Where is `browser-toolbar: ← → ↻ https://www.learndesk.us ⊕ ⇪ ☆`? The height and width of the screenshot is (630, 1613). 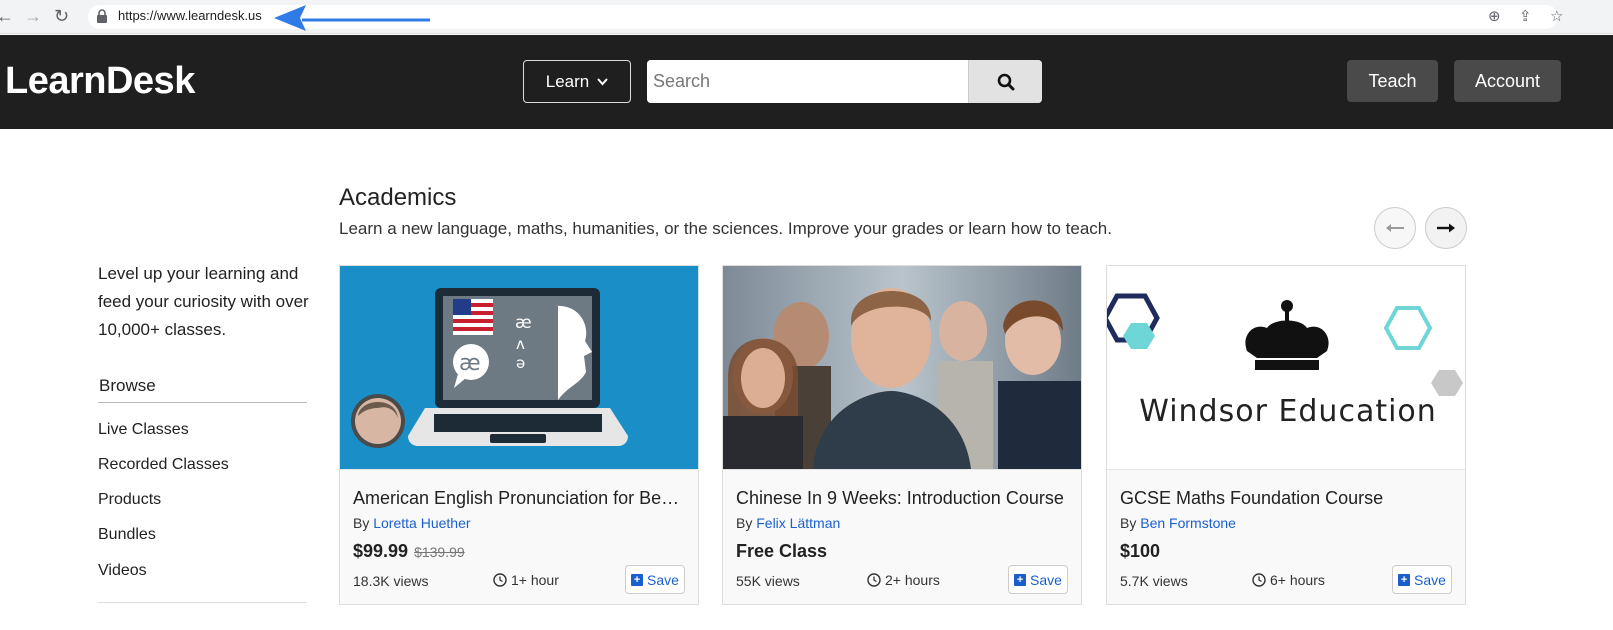 browser-toolbar: ← → ↻ https://www.learndesk.us ⊕ ⇪ ☆ is located at coordinates (806, 17).